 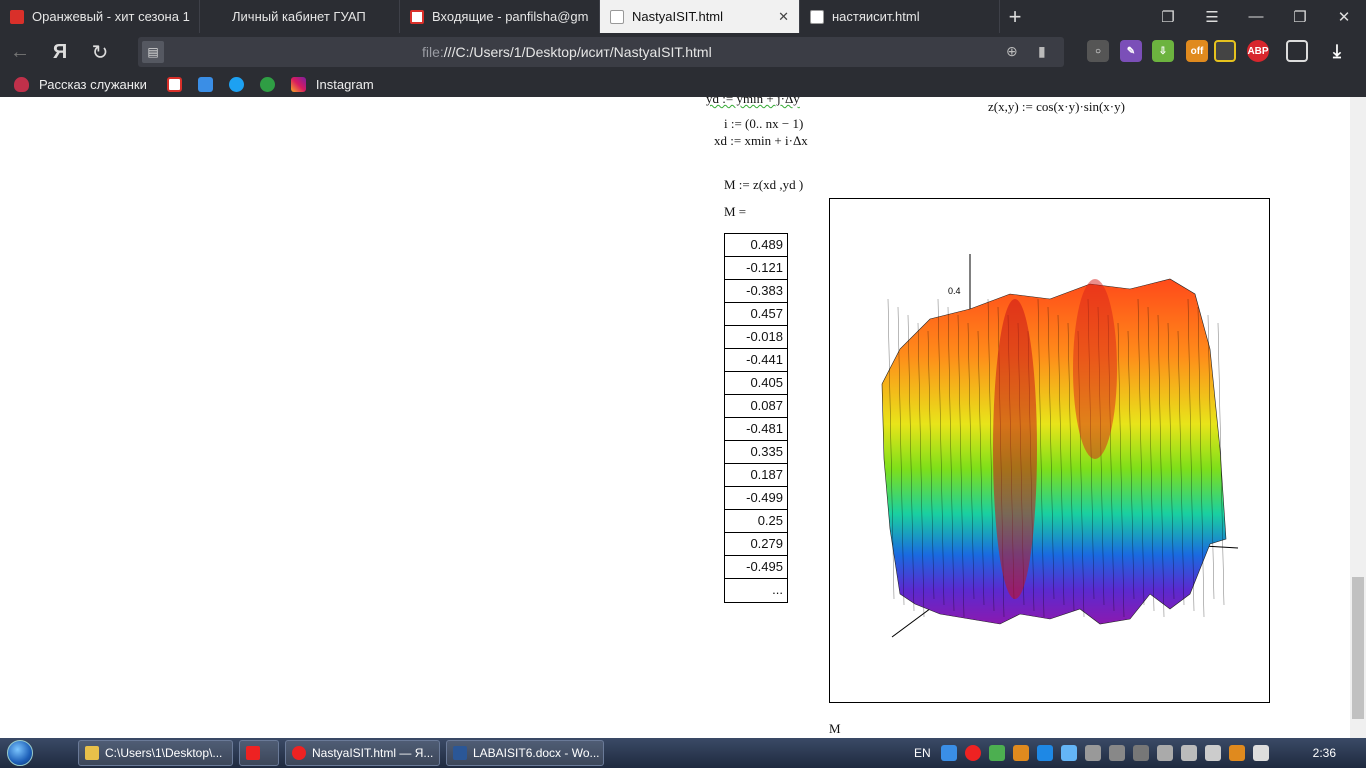 I want to click on bookmark-gmail, so click(x=179, y=84).